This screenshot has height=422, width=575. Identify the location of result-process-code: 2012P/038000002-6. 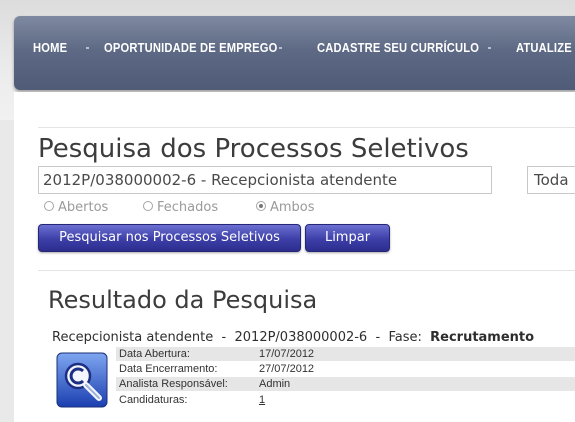
(301, 337).